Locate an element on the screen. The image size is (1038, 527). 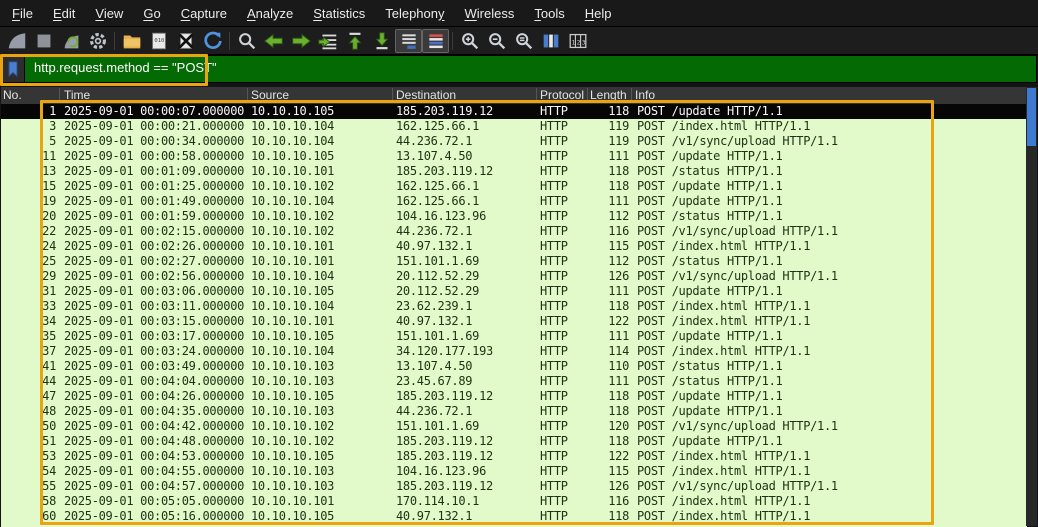
zoom-in-button is located at coordinates (469, 41).